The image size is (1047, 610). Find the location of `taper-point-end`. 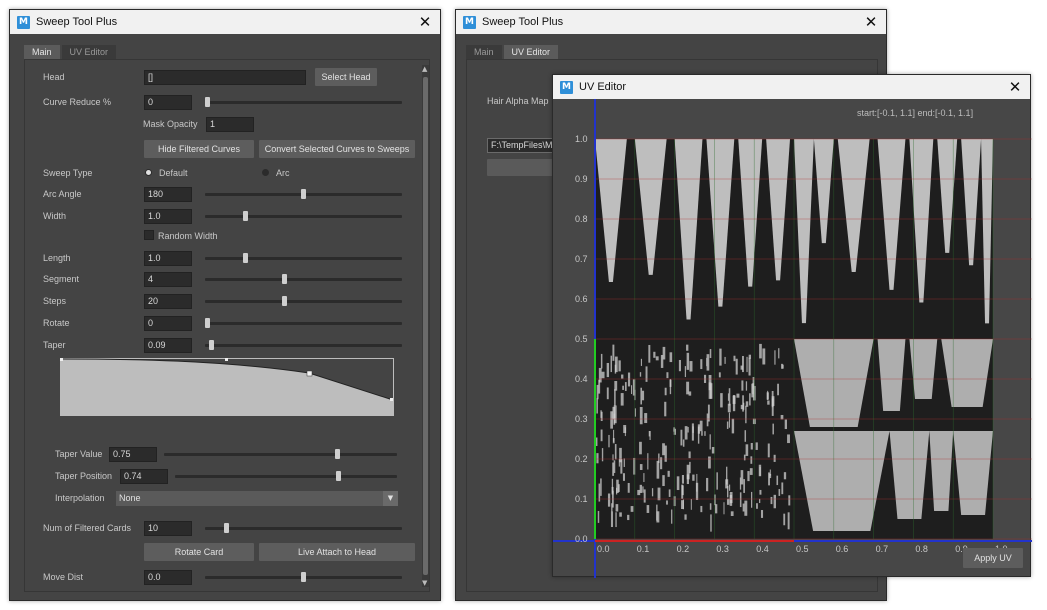

taper-point-end is located at coordinates (391, 399).